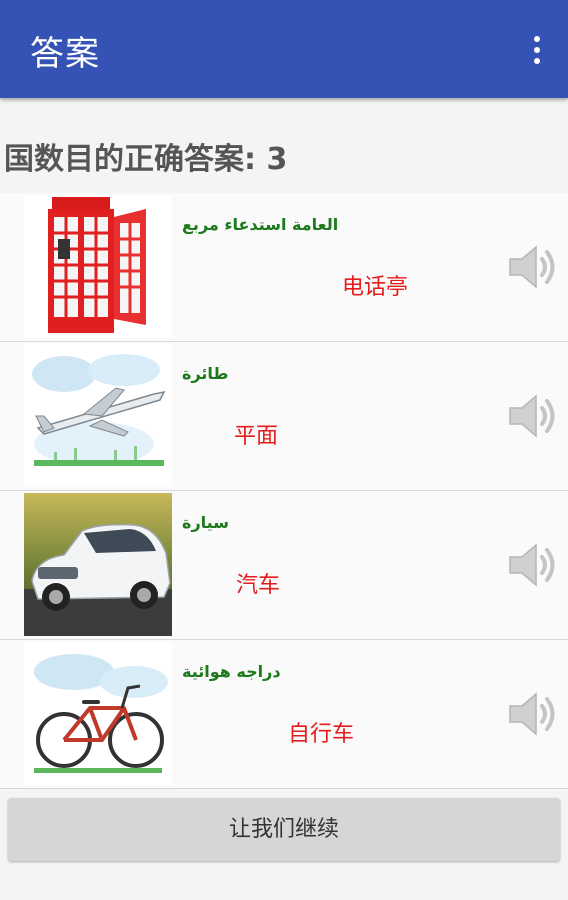  Describe the element at coordinates (258, 585) in the screenshot. I see `chinese-word: 汽车` at that location.